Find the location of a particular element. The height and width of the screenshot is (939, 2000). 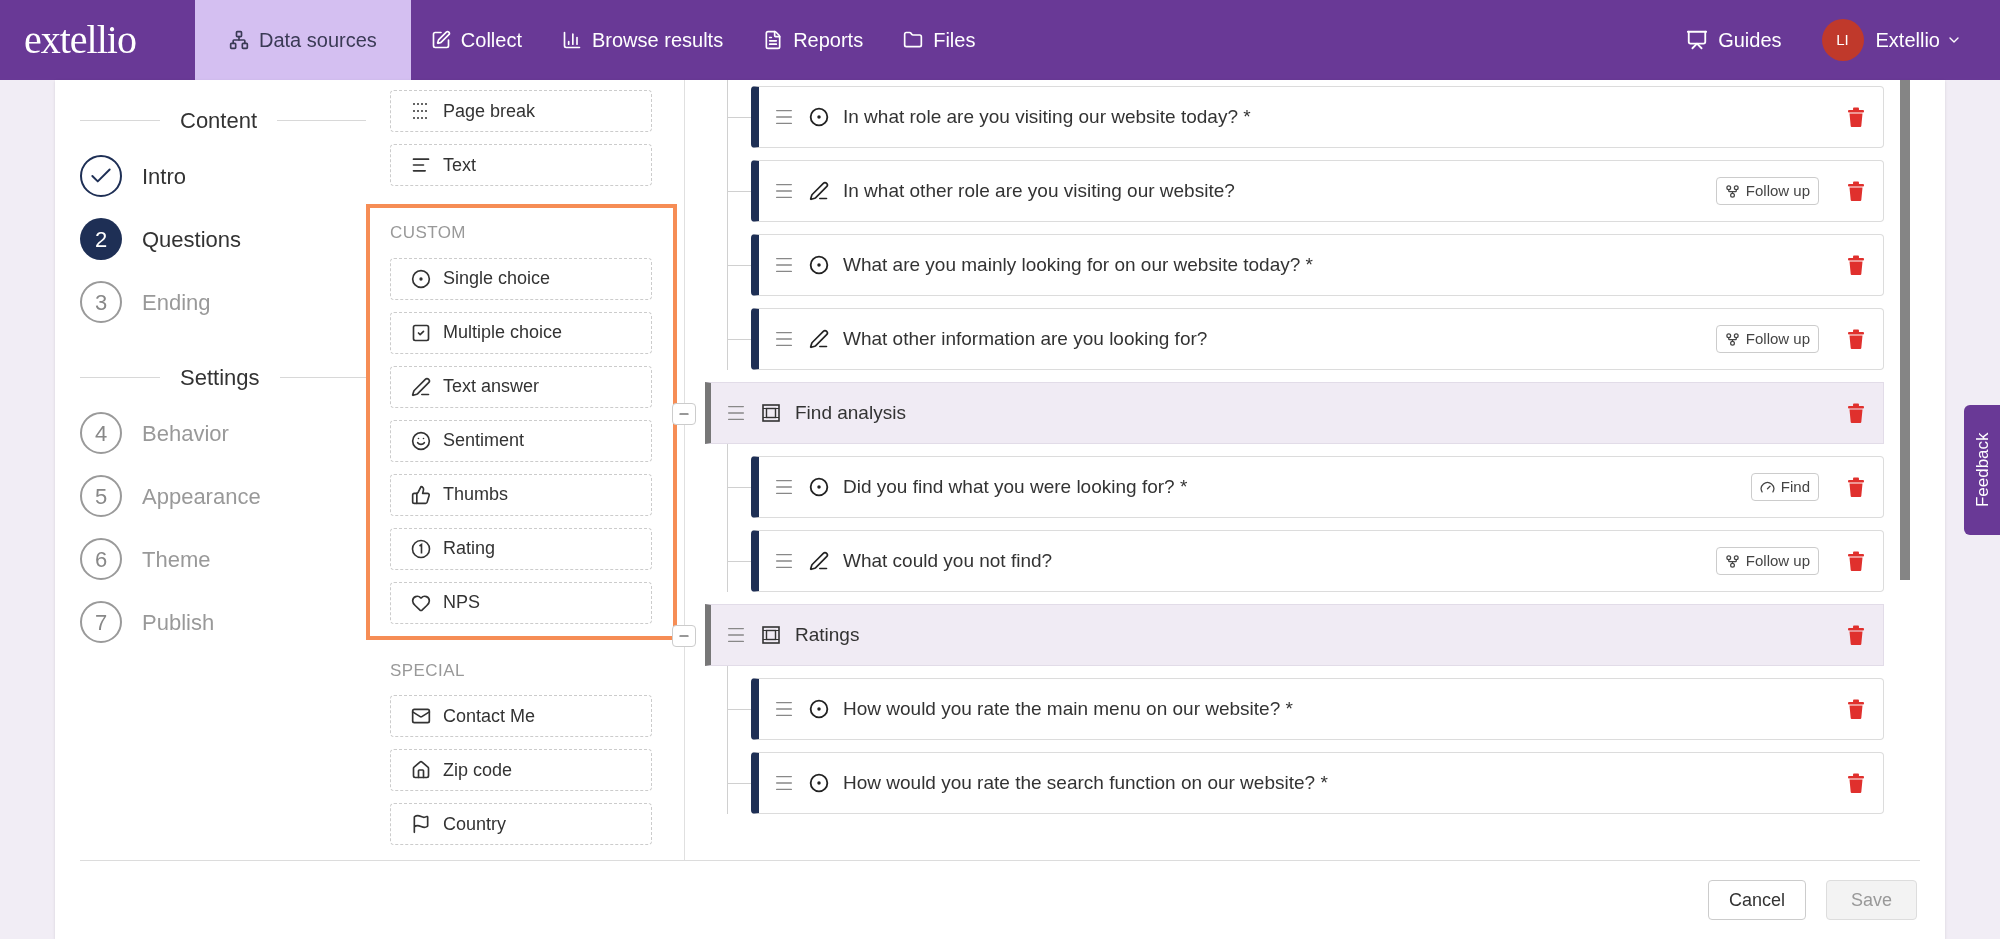

nav-tab: Reports is located at coordinates (813, 40).